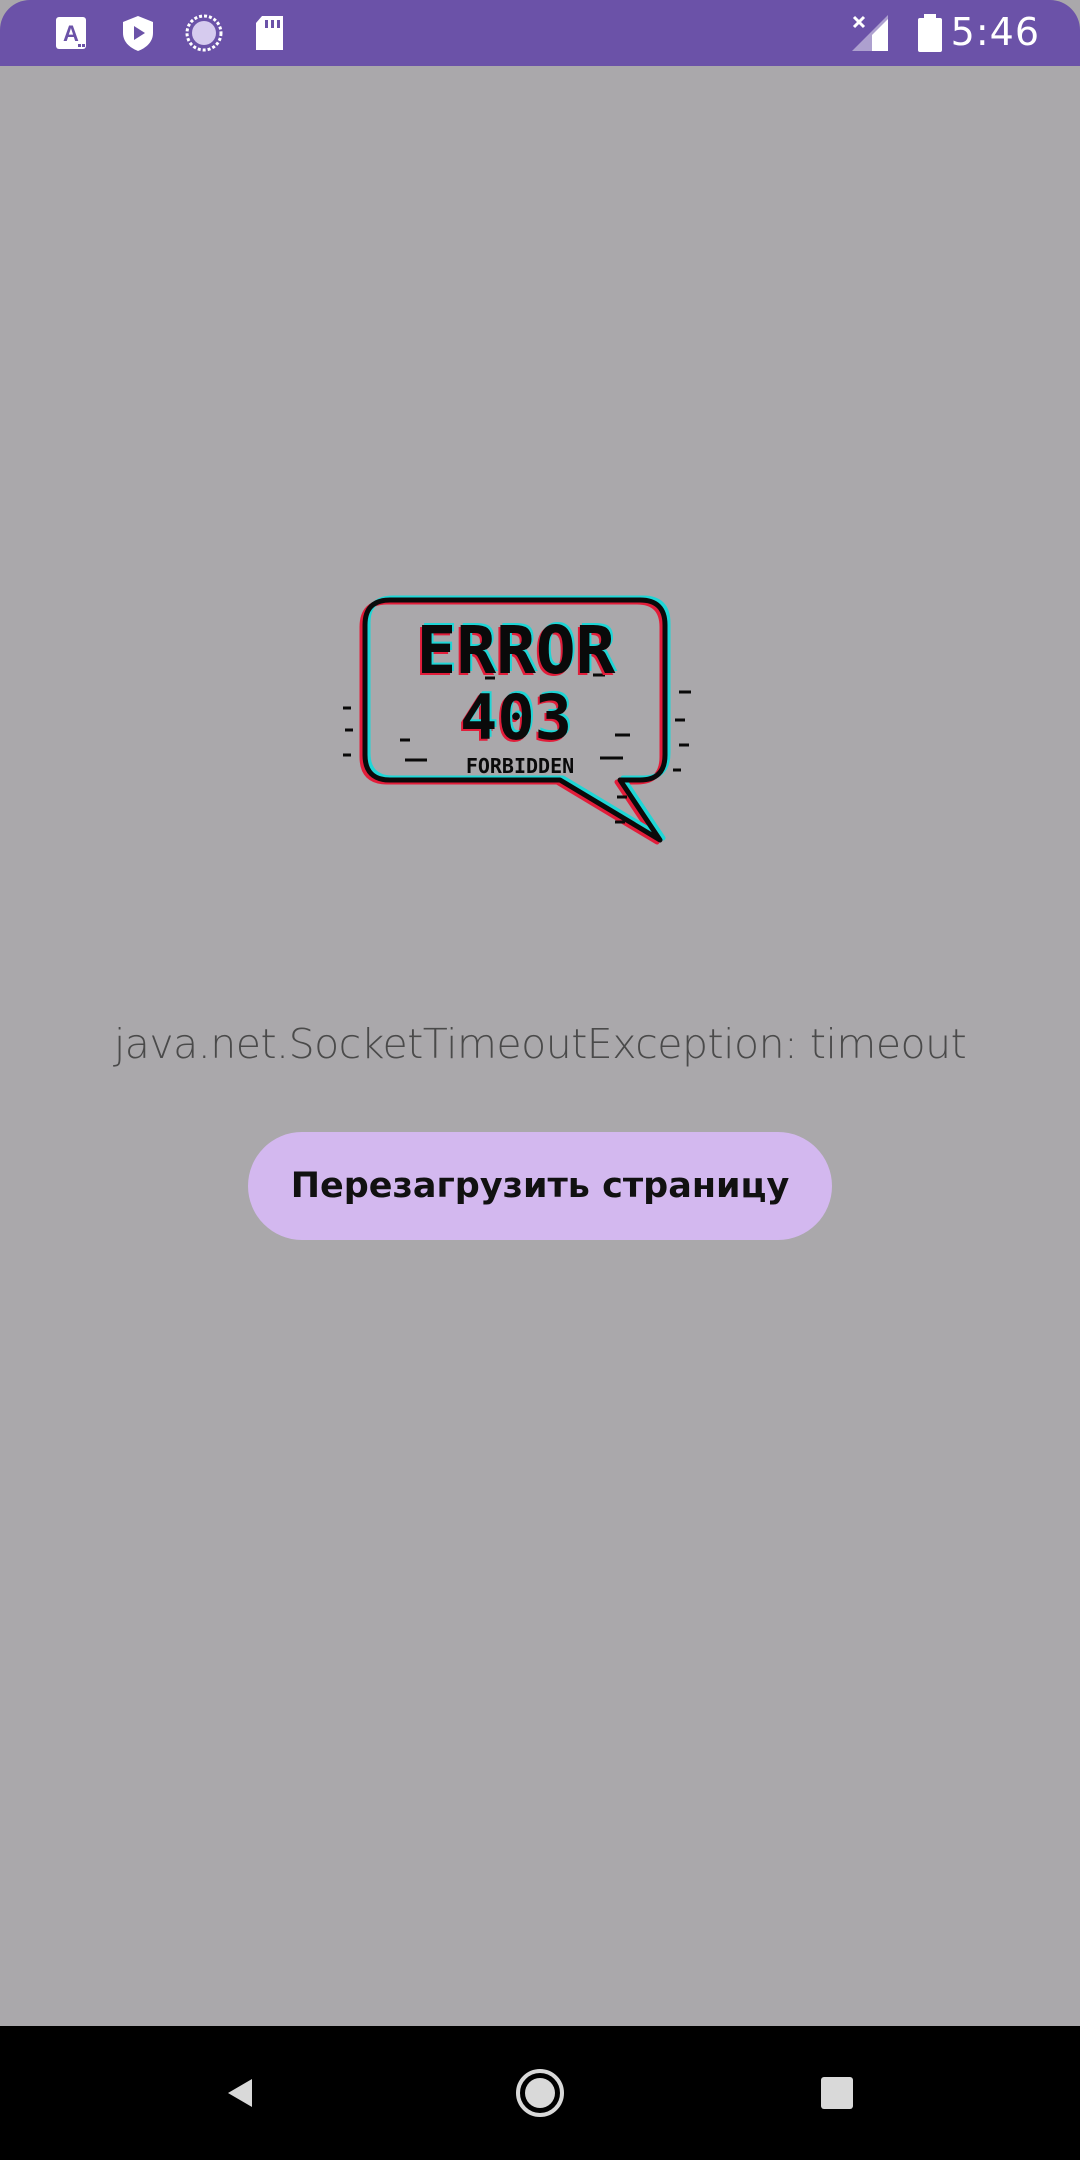  Describe the element at coordinates (520, 766) in the screenshot. I see `forbidden-label: FORBIDDEN` at that location.